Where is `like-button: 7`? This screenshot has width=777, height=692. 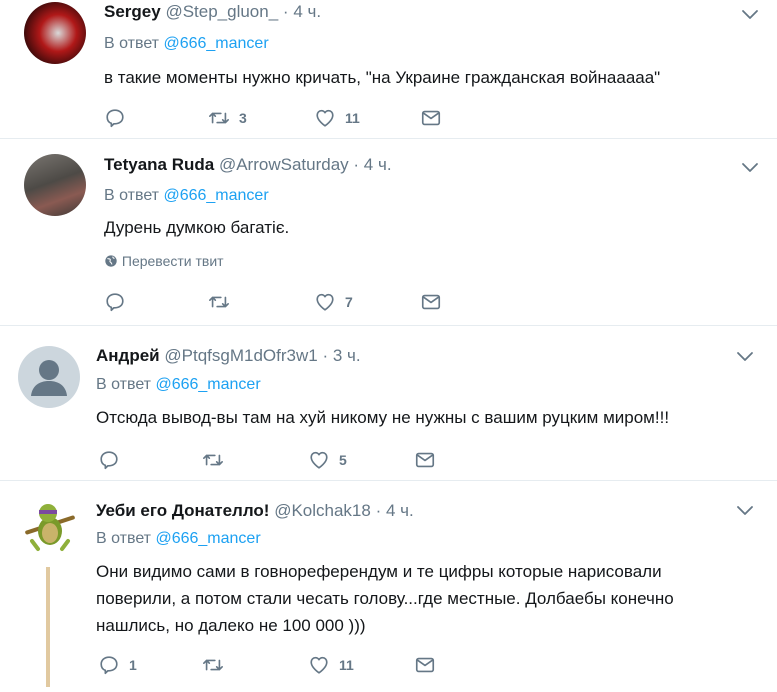 like-button: 7 is located at coordinates (333, 302).